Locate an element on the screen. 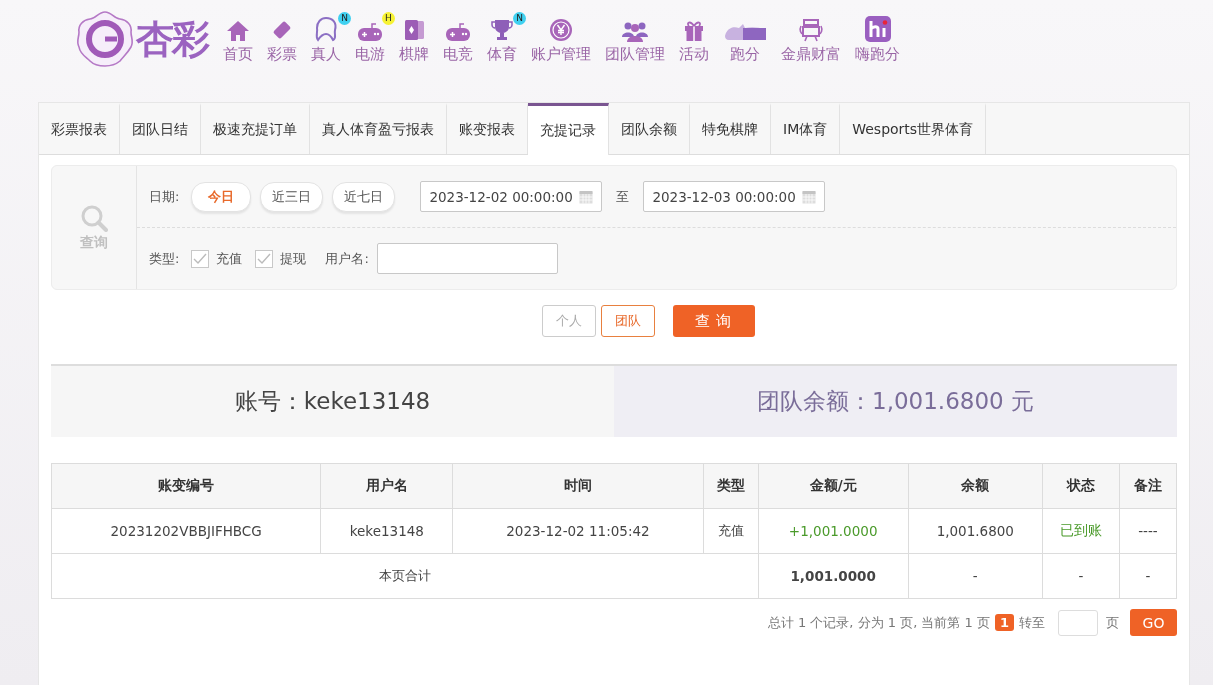 Image resolution: width=1213 pixels, height=685 pixels. total-amount-cell: 1,001.0000 is located at coordinates (833, 576).